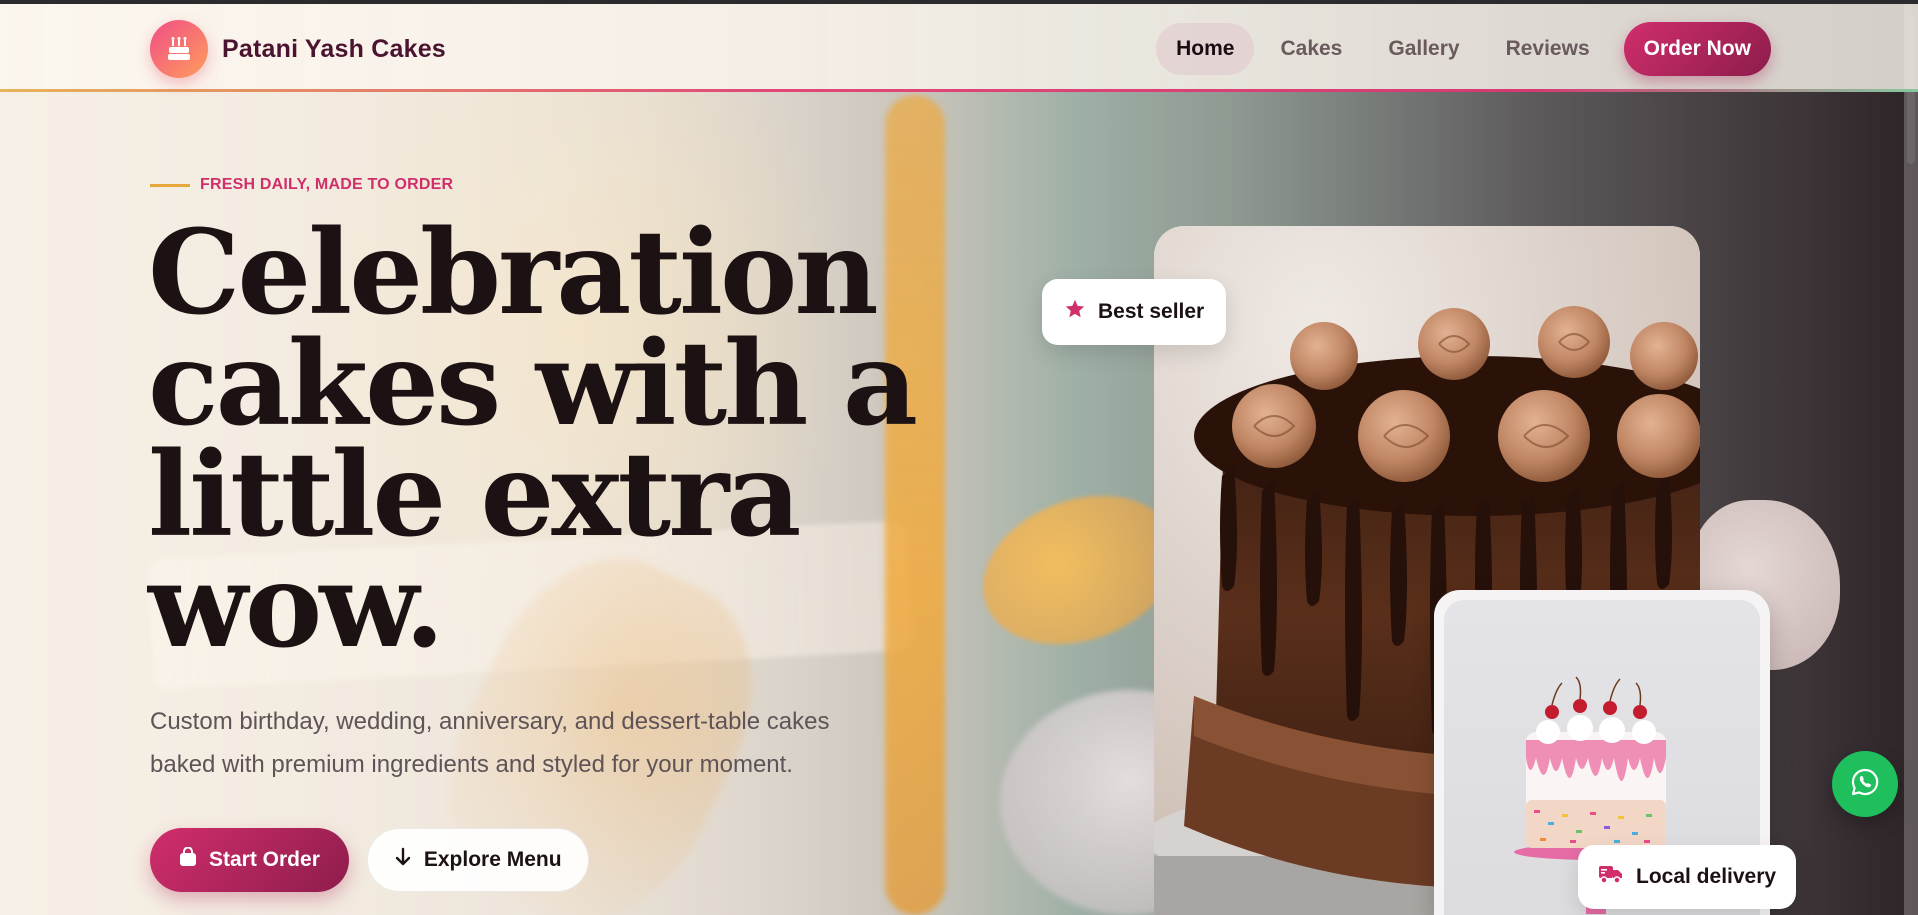  Describe the element at coordinates (1205, 49) in the screenshot. I see `nav-link-home: Home` at that location.